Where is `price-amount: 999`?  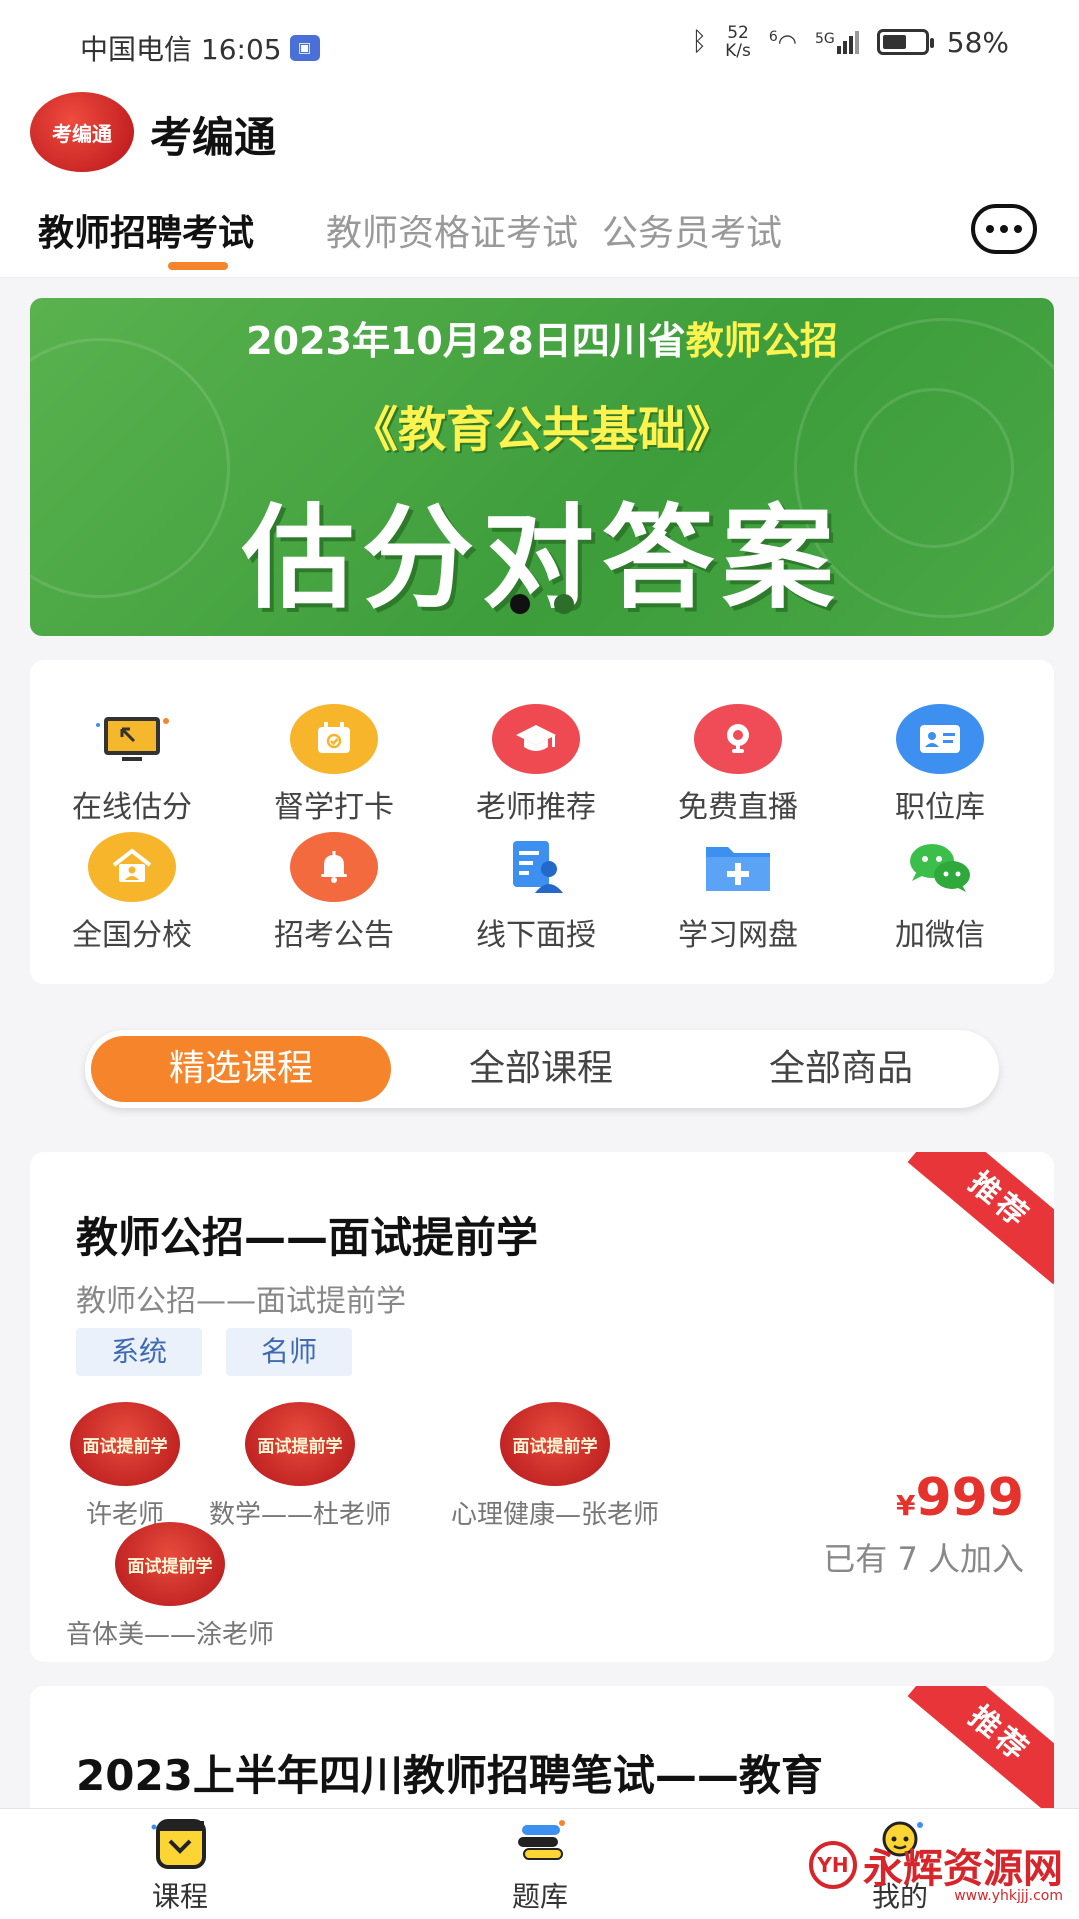 price-amount: 999 is located at coordinates (969, 1498).